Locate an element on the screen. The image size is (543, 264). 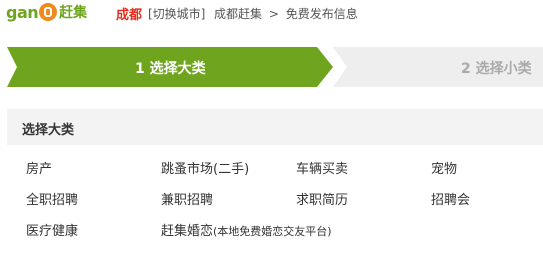
category-dating-note: (本地免费婚恋交友平台) is located at coordinates (272, 231).